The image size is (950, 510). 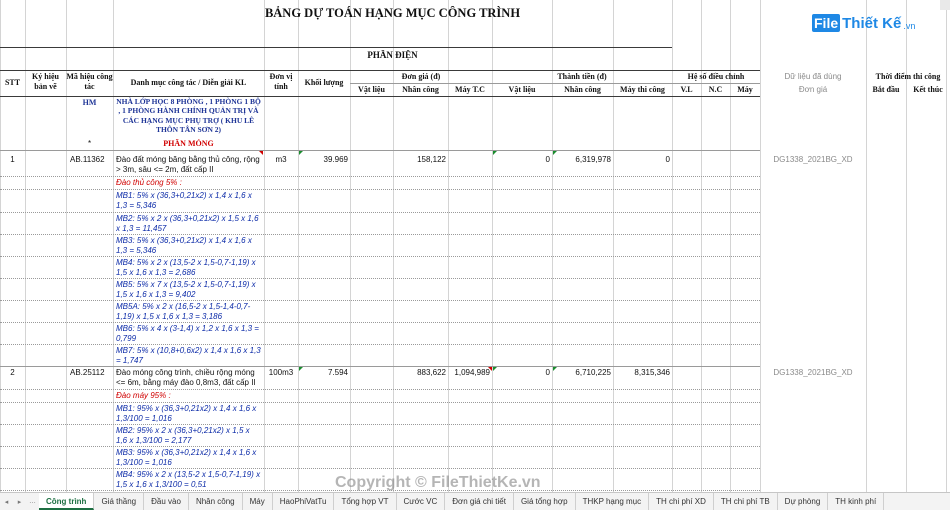 I want to click on hm-code: HM, so click(x=89, y=102).